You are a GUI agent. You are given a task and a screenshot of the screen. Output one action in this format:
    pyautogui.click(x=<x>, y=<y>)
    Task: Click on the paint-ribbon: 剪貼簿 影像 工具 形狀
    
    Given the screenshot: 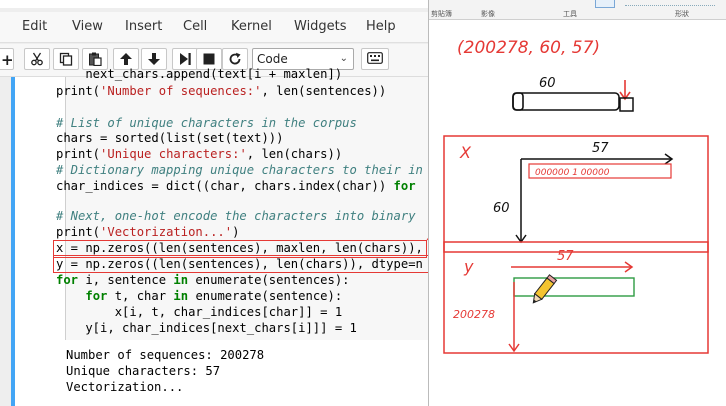 What is the action you would take?
    pyautogui.click(x=577, y=10)
    